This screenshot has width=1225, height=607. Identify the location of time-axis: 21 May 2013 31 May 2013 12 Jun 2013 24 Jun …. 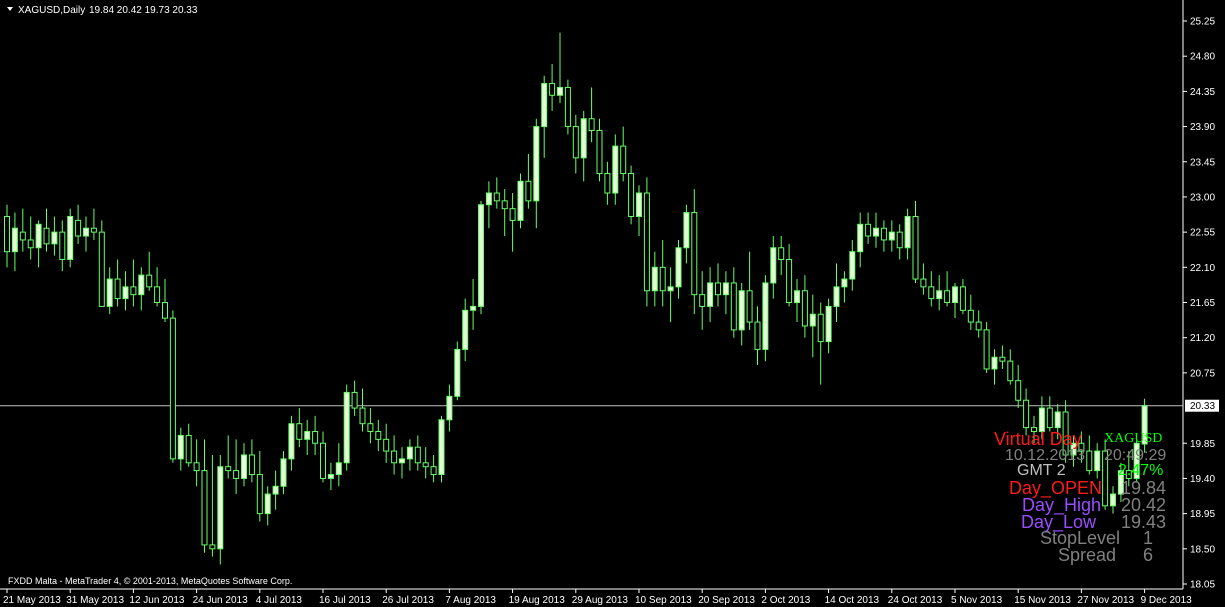
(597, 597).